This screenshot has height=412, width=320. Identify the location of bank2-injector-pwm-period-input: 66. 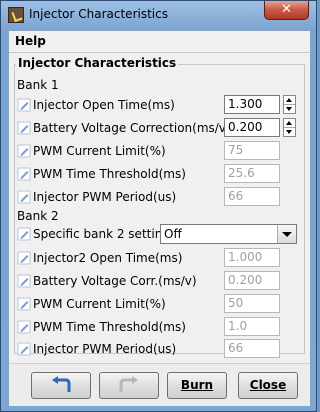
(252, 348).